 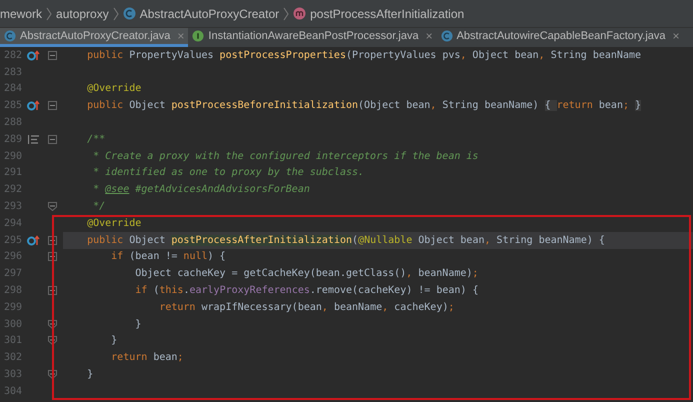 I want to click on line-number: 291, so click(x=12, y=173).